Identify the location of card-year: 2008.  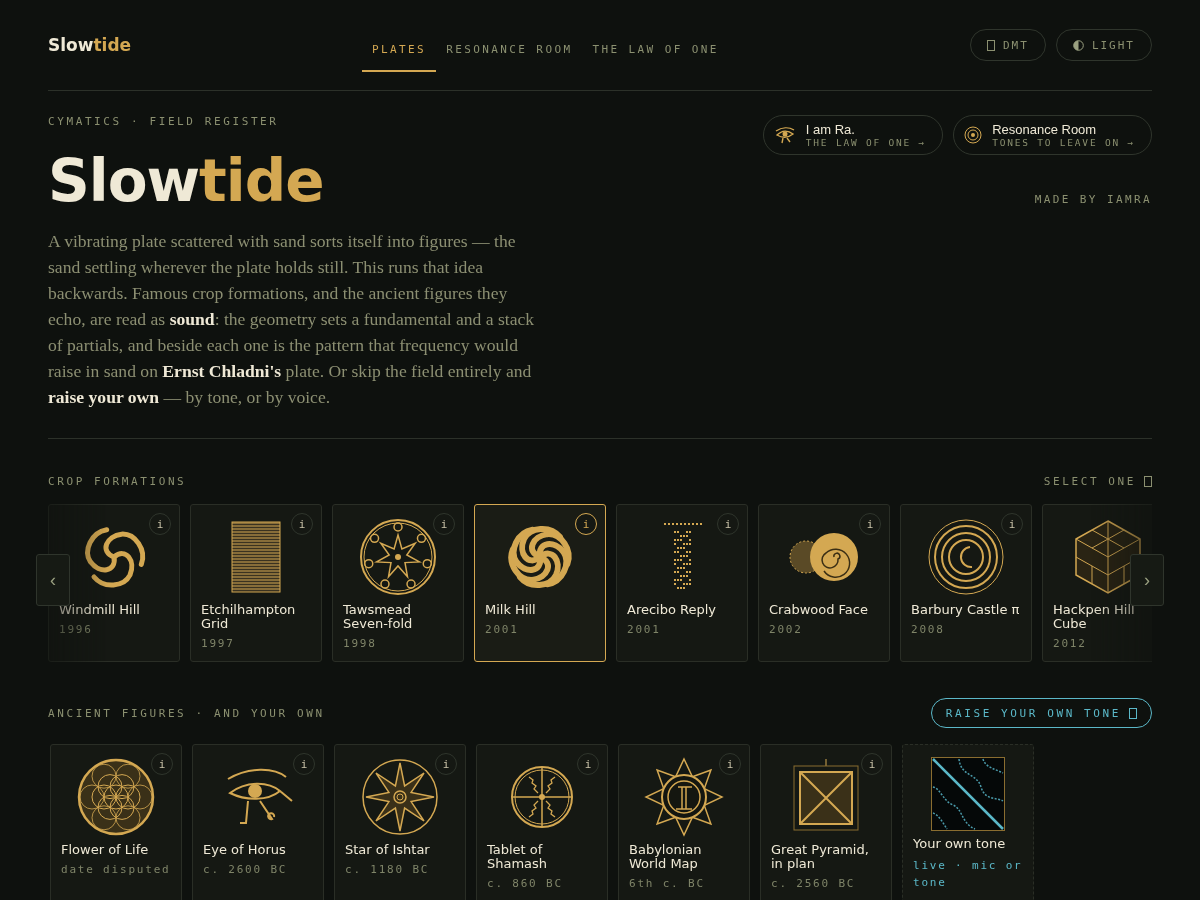
(928, 629).